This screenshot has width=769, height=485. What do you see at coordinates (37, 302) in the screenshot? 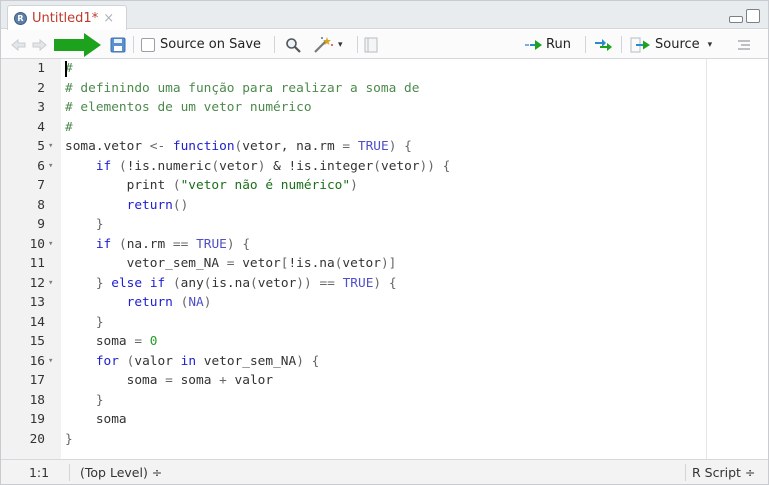
I see `line-number: 13` at bounding box center [37, 302].